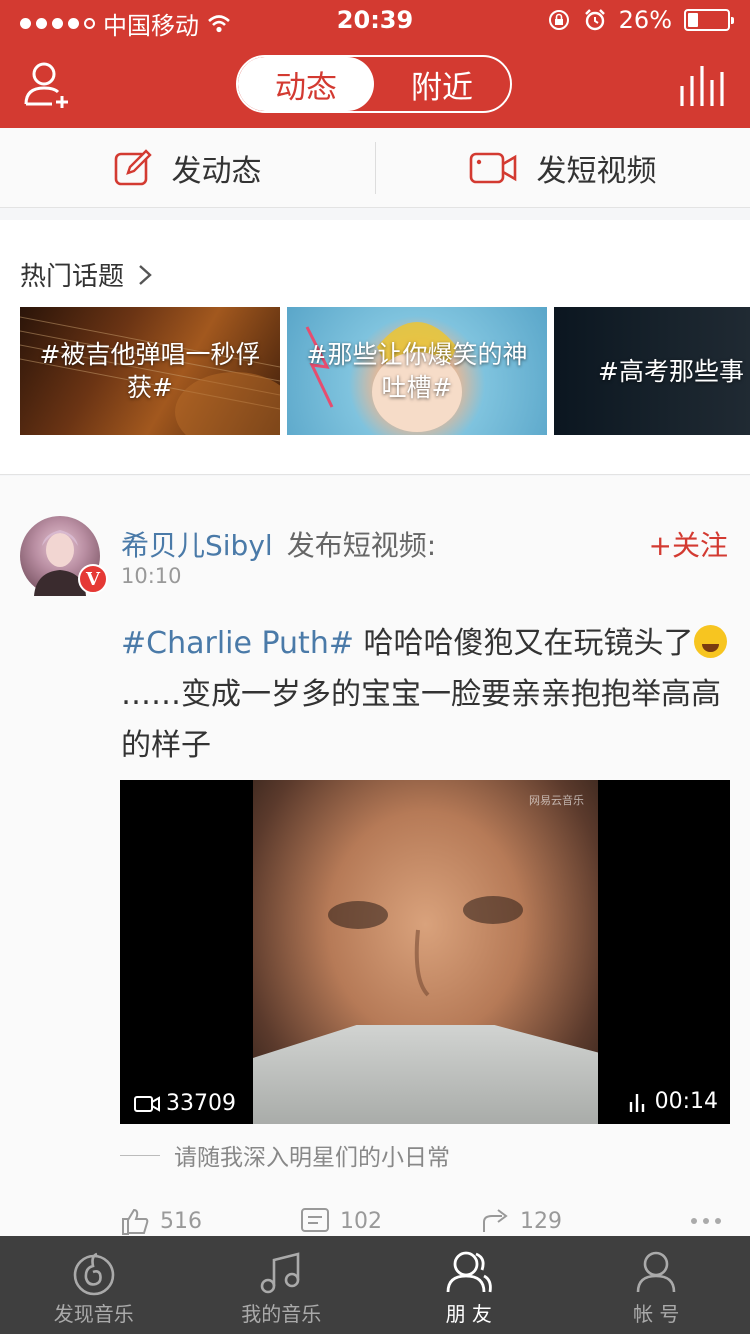 The height and width of the screenshot is (1334, 750). Describe the element at coordinates (181, 1221) in the screenshot. I see `like-count: 516` at that location.